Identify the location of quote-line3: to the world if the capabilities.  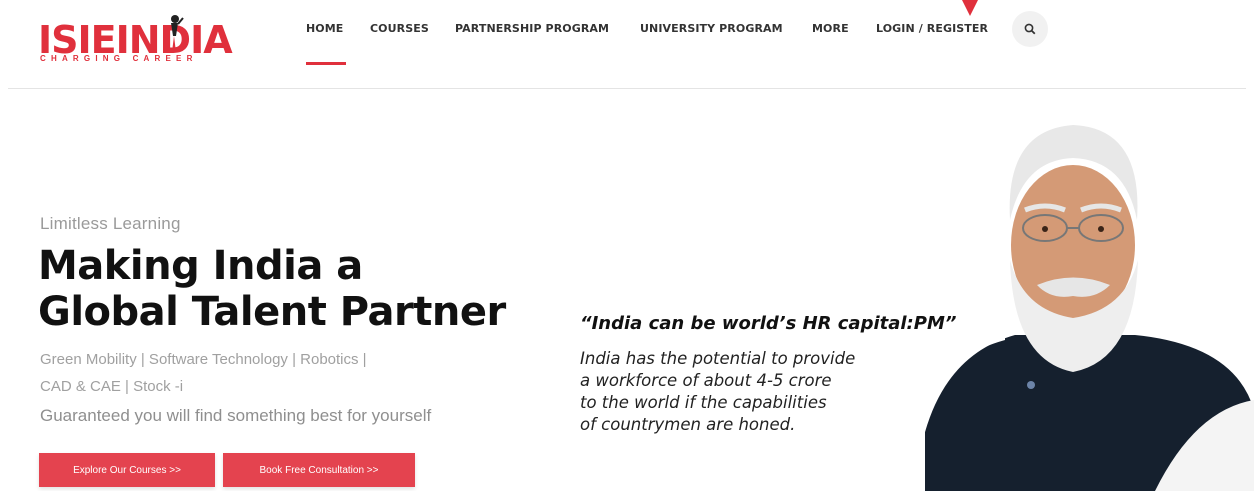
(703, 402).